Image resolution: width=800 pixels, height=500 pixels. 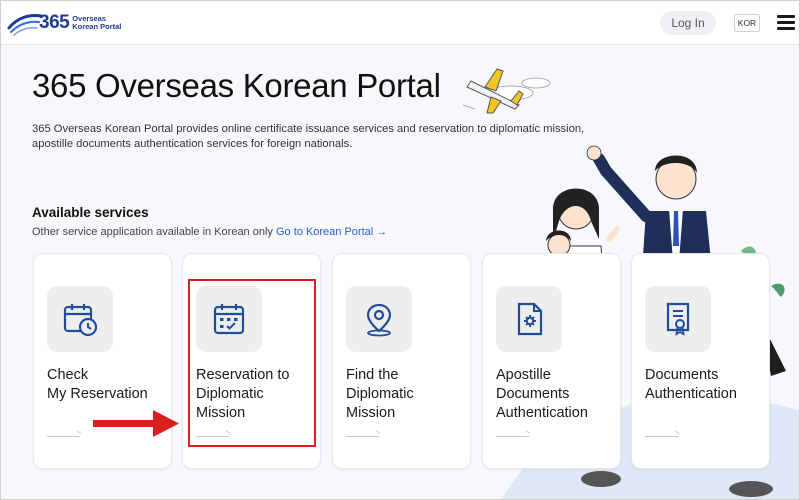 I want to click on menu-bar-bottom, so click(x=786, y=28).